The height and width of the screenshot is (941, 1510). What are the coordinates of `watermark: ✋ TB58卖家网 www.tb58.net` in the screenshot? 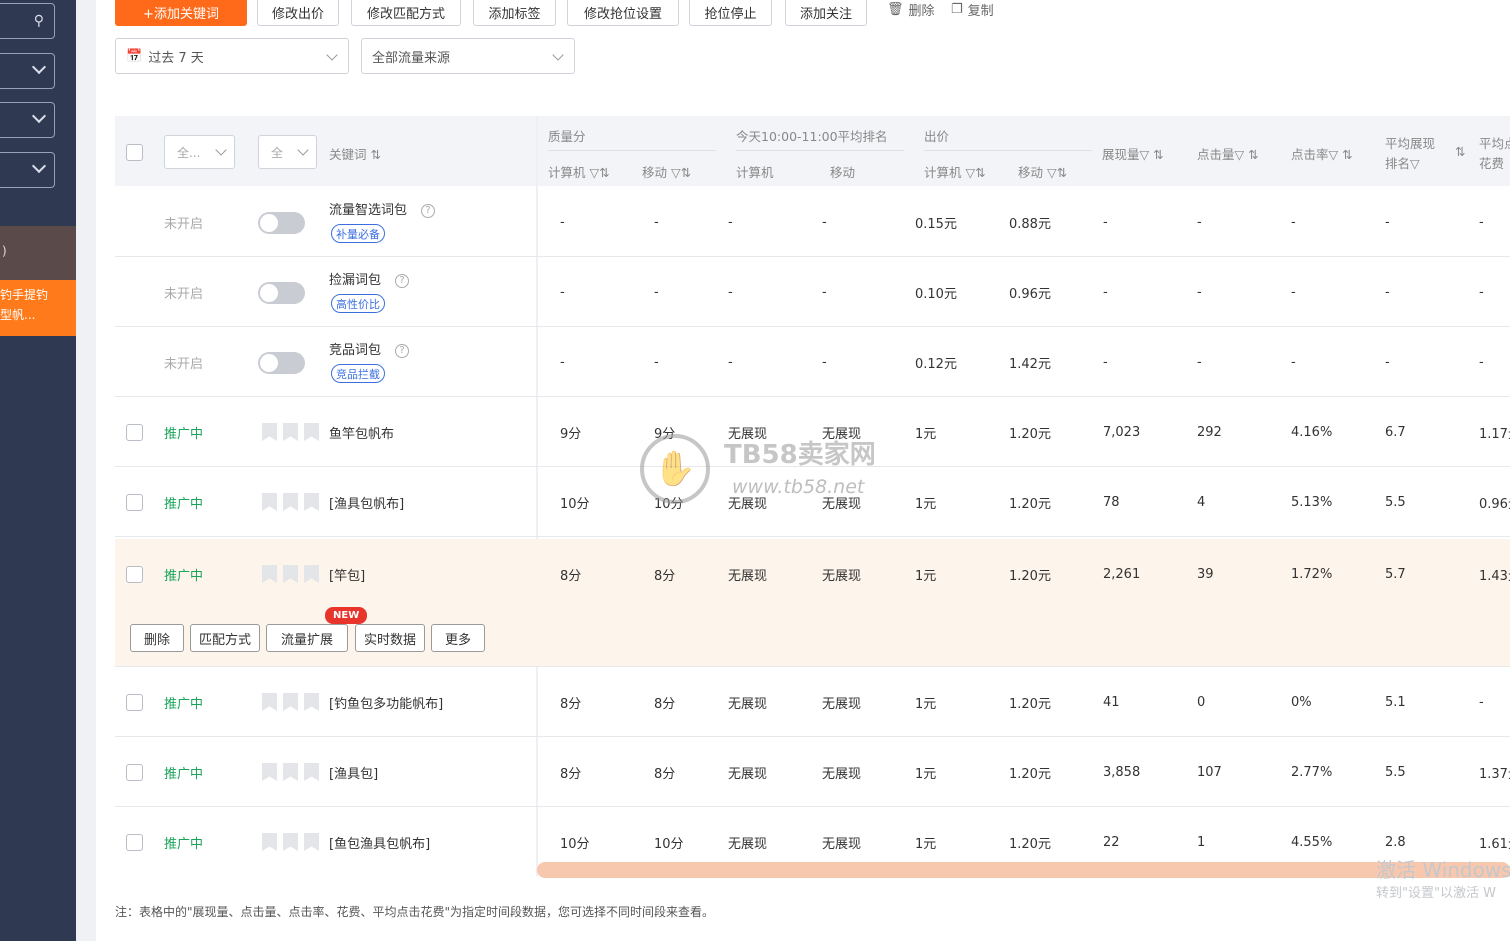 It's located at (760, 470).